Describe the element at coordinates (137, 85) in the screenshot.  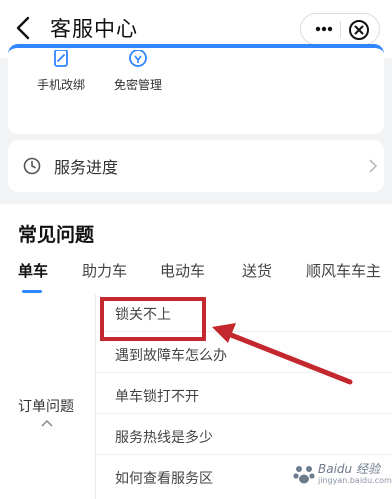
I see `password-free-label: 免密管理` at that location.